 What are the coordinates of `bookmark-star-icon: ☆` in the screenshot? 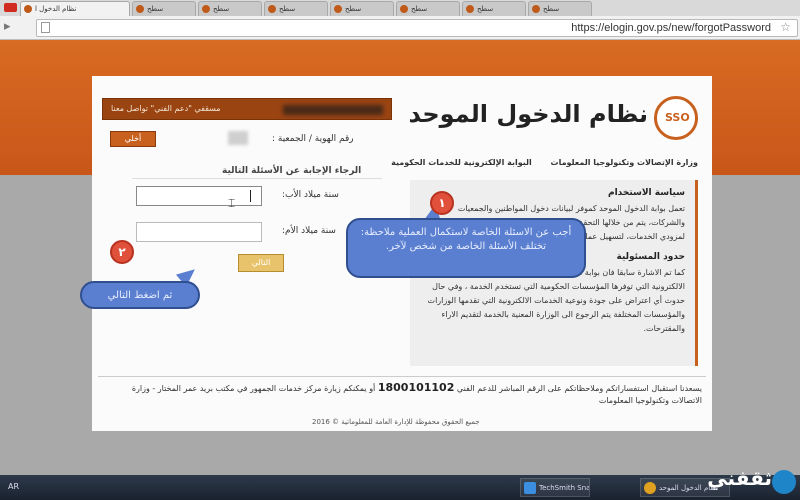 It's located at (785, 27).